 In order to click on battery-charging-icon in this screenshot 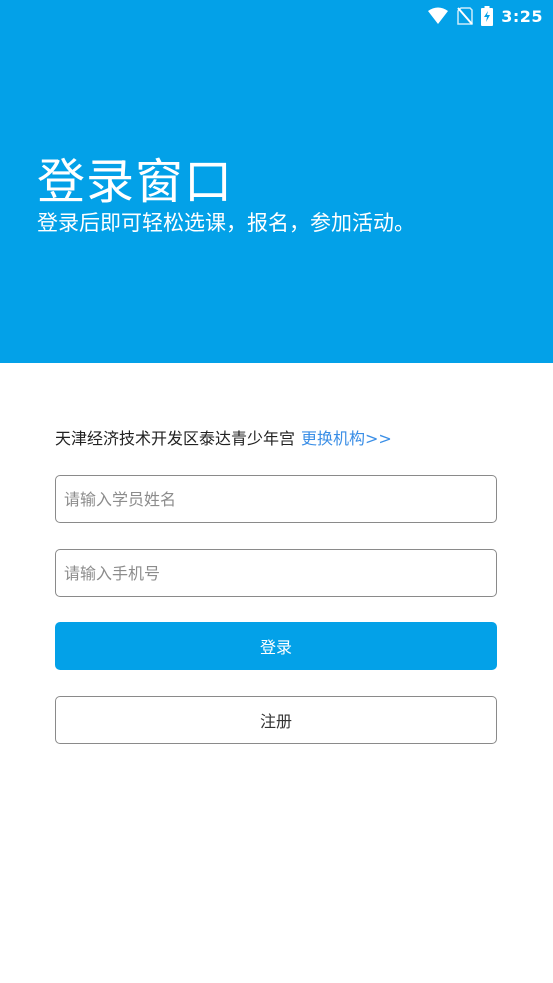, I will do `click(487, 16)`.